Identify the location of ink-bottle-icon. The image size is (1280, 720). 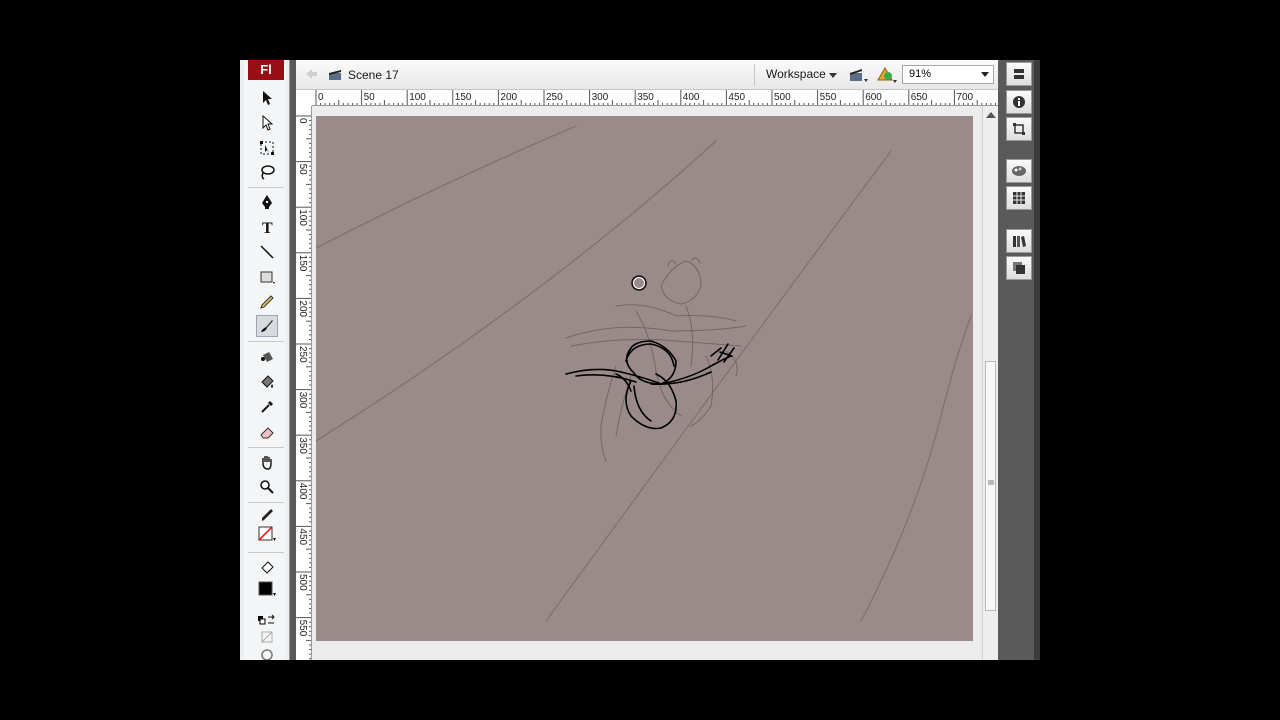
(267, 357).